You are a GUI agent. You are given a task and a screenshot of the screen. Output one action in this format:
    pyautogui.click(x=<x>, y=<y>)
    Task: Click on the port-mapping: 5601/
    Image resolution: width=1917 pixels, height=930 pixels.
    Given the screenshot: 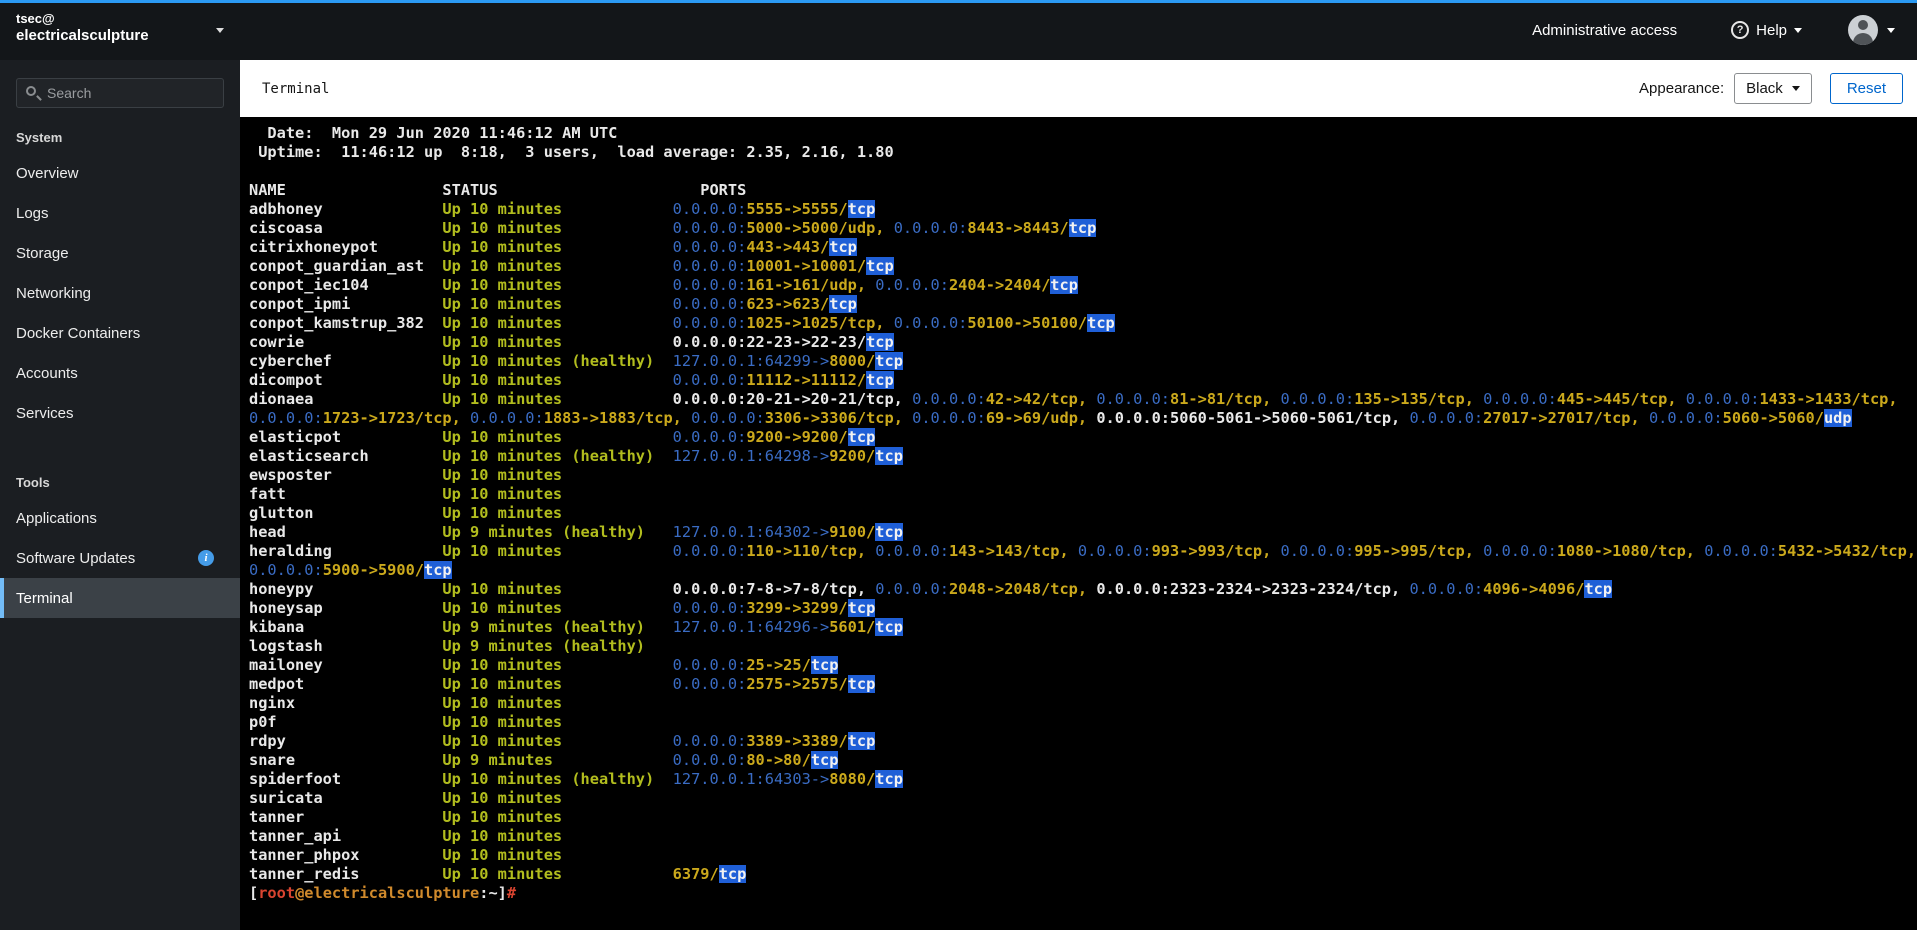 What is the action you would take?
    pyautogui.click(x=852, y=627)
    